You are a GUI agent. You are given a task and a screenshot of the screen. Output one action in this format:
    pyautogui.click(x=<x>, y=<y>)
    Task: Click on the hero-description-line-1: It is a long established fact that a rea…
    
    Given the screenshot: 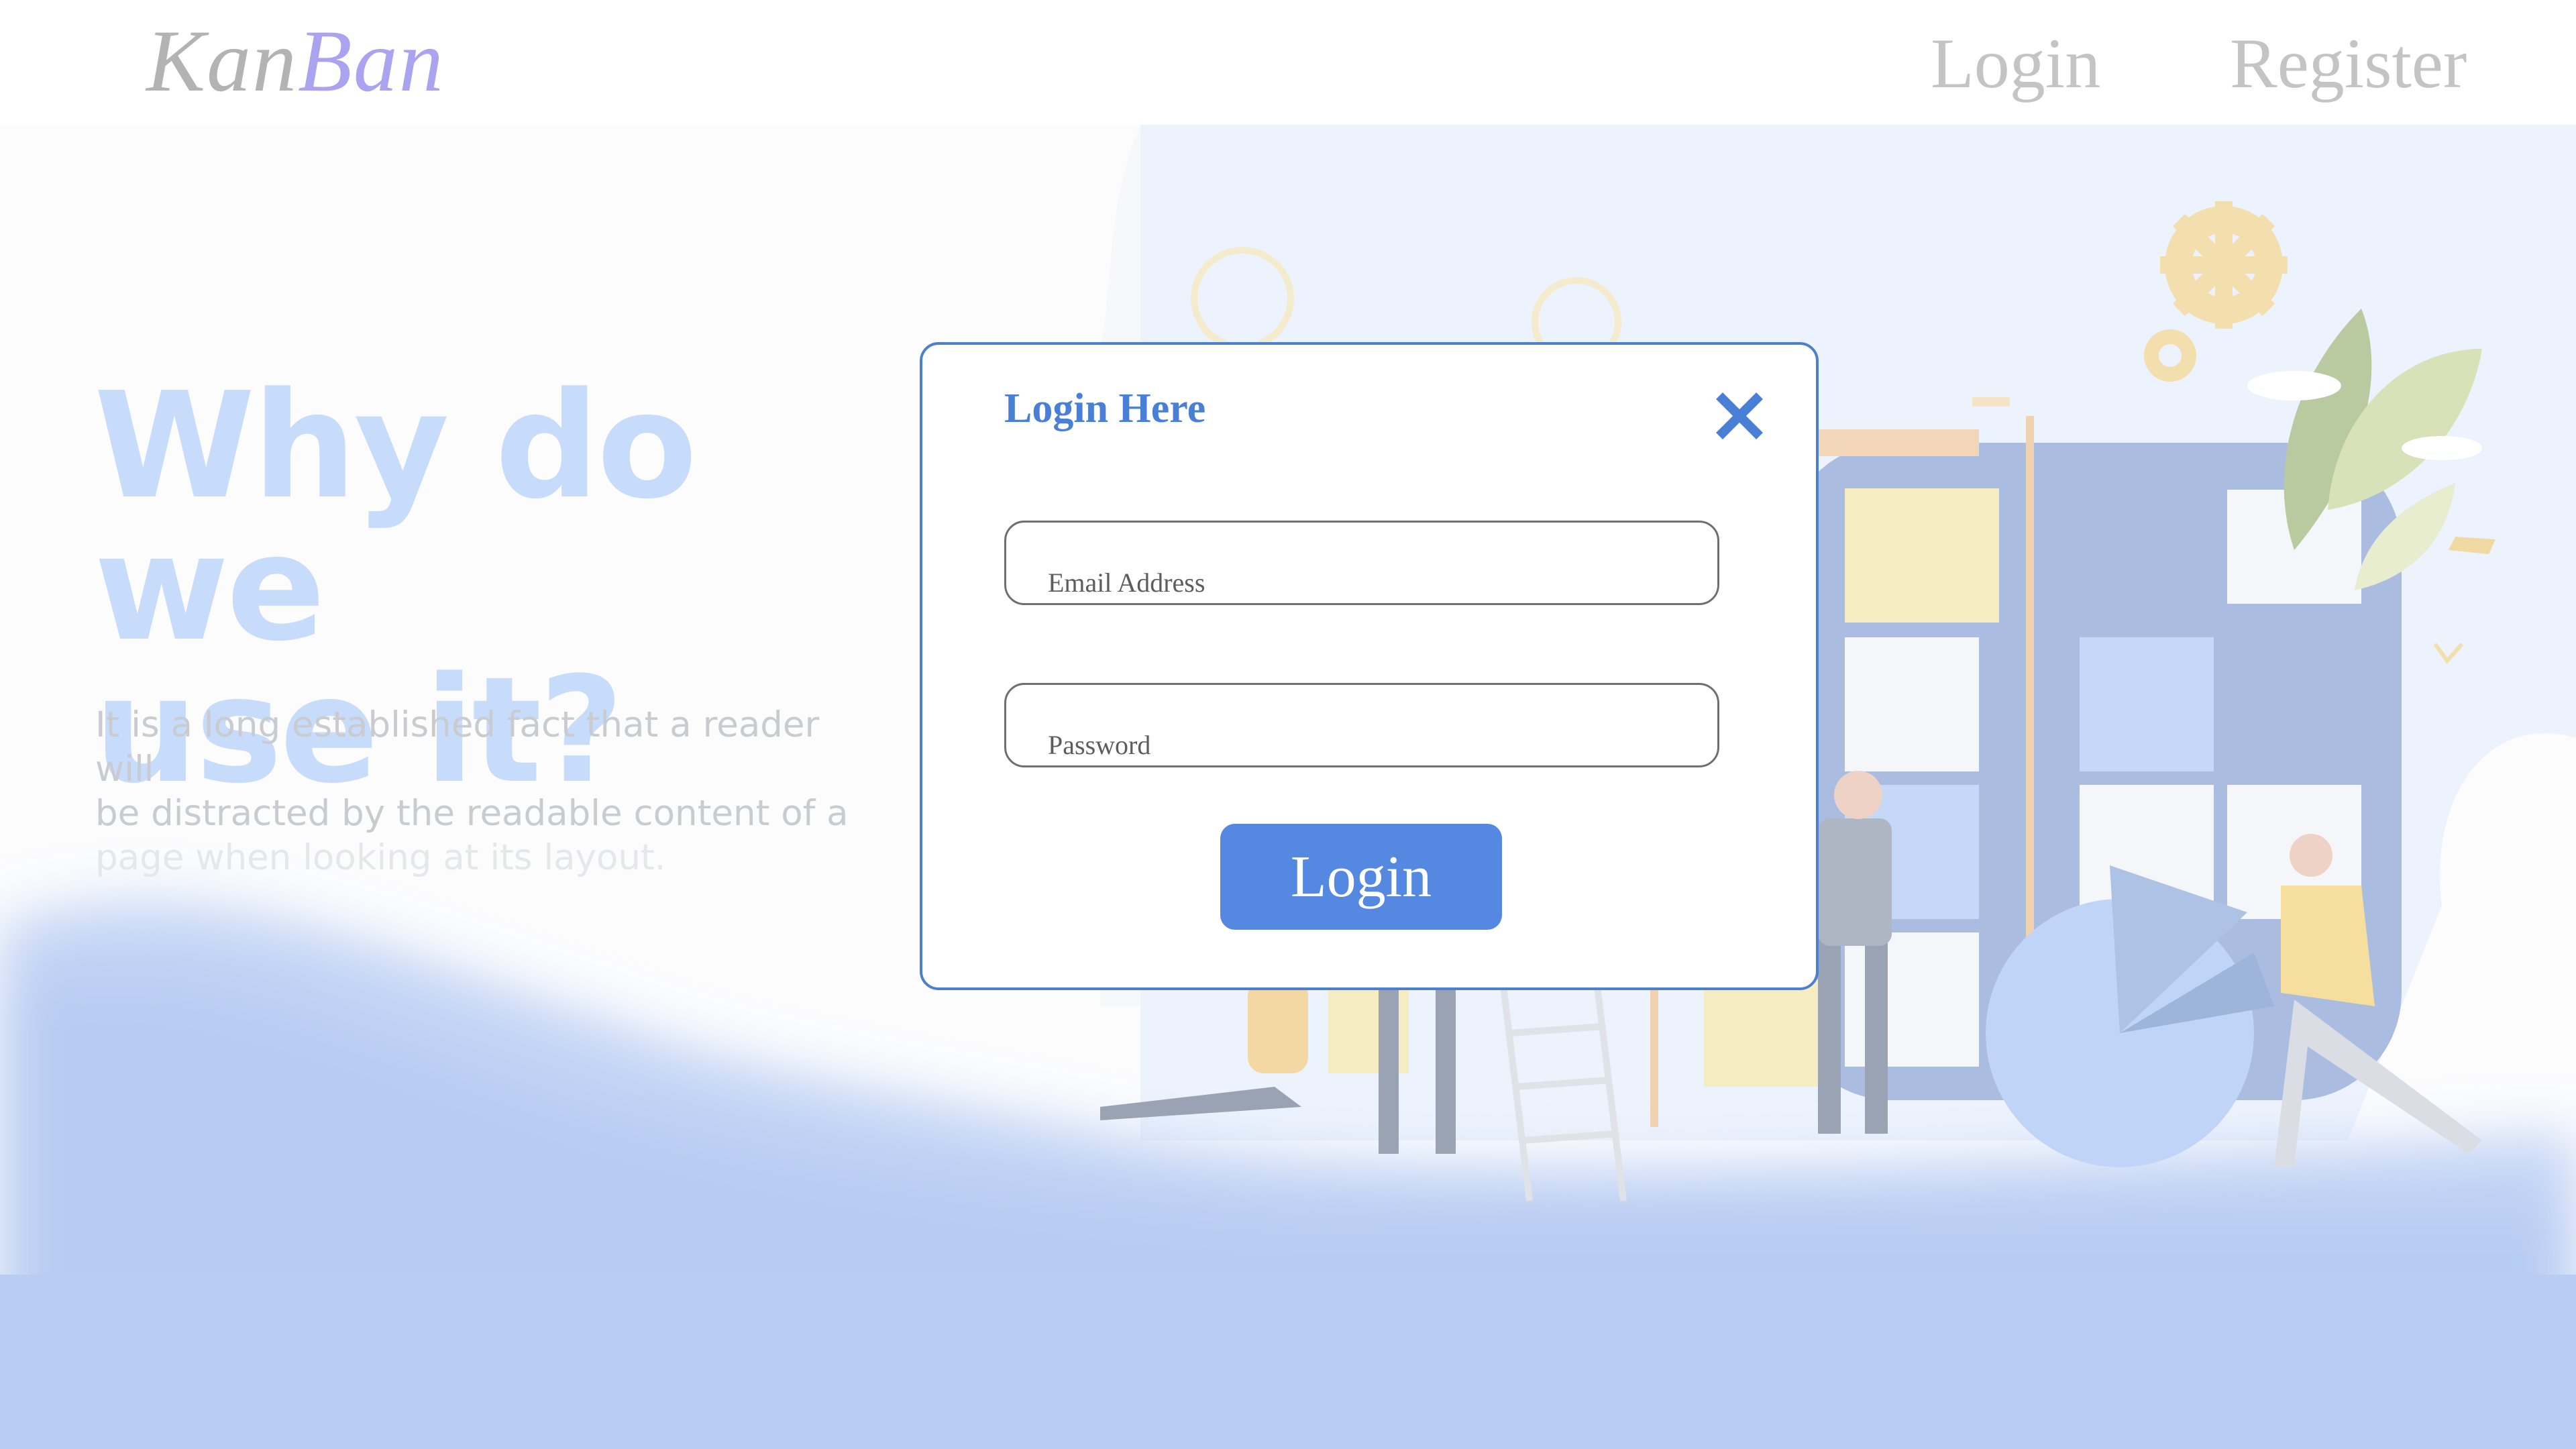 What is the action you would take?
    pyautogui.click(x=457, y=747)
    